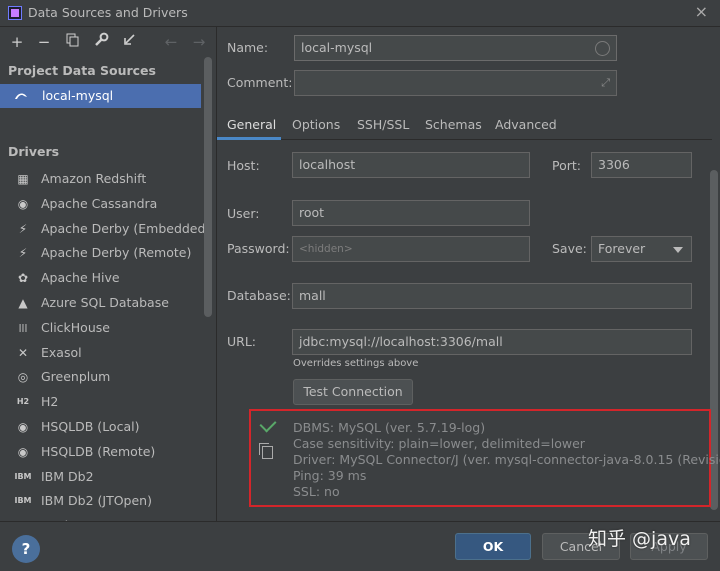 The height and width of the screenshot is (571, 720). Describe the element at coordinates (453, 124) in the screenshot. I see `tab-schemas: Schemas` at that location.